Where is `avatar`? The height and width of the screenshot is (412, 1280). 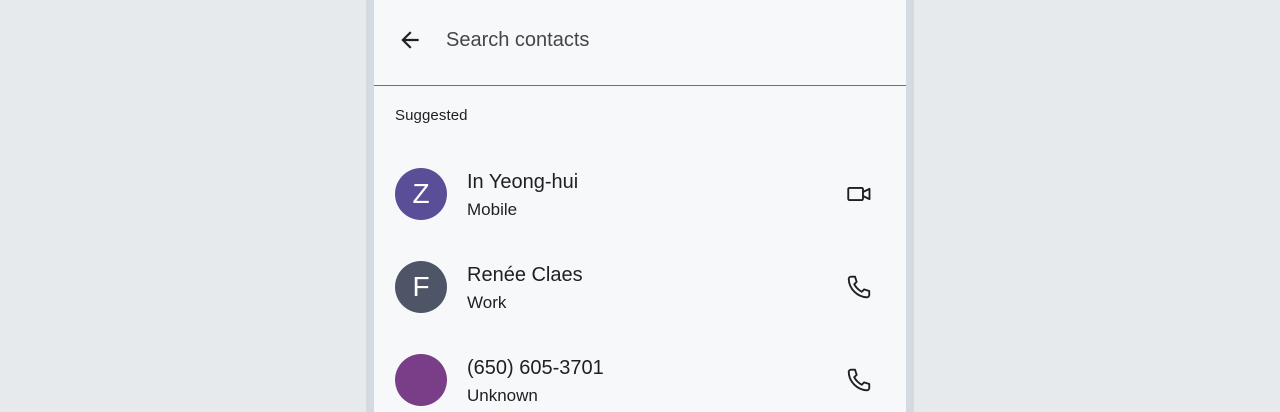 avatar is located at coordinates (421, 380).